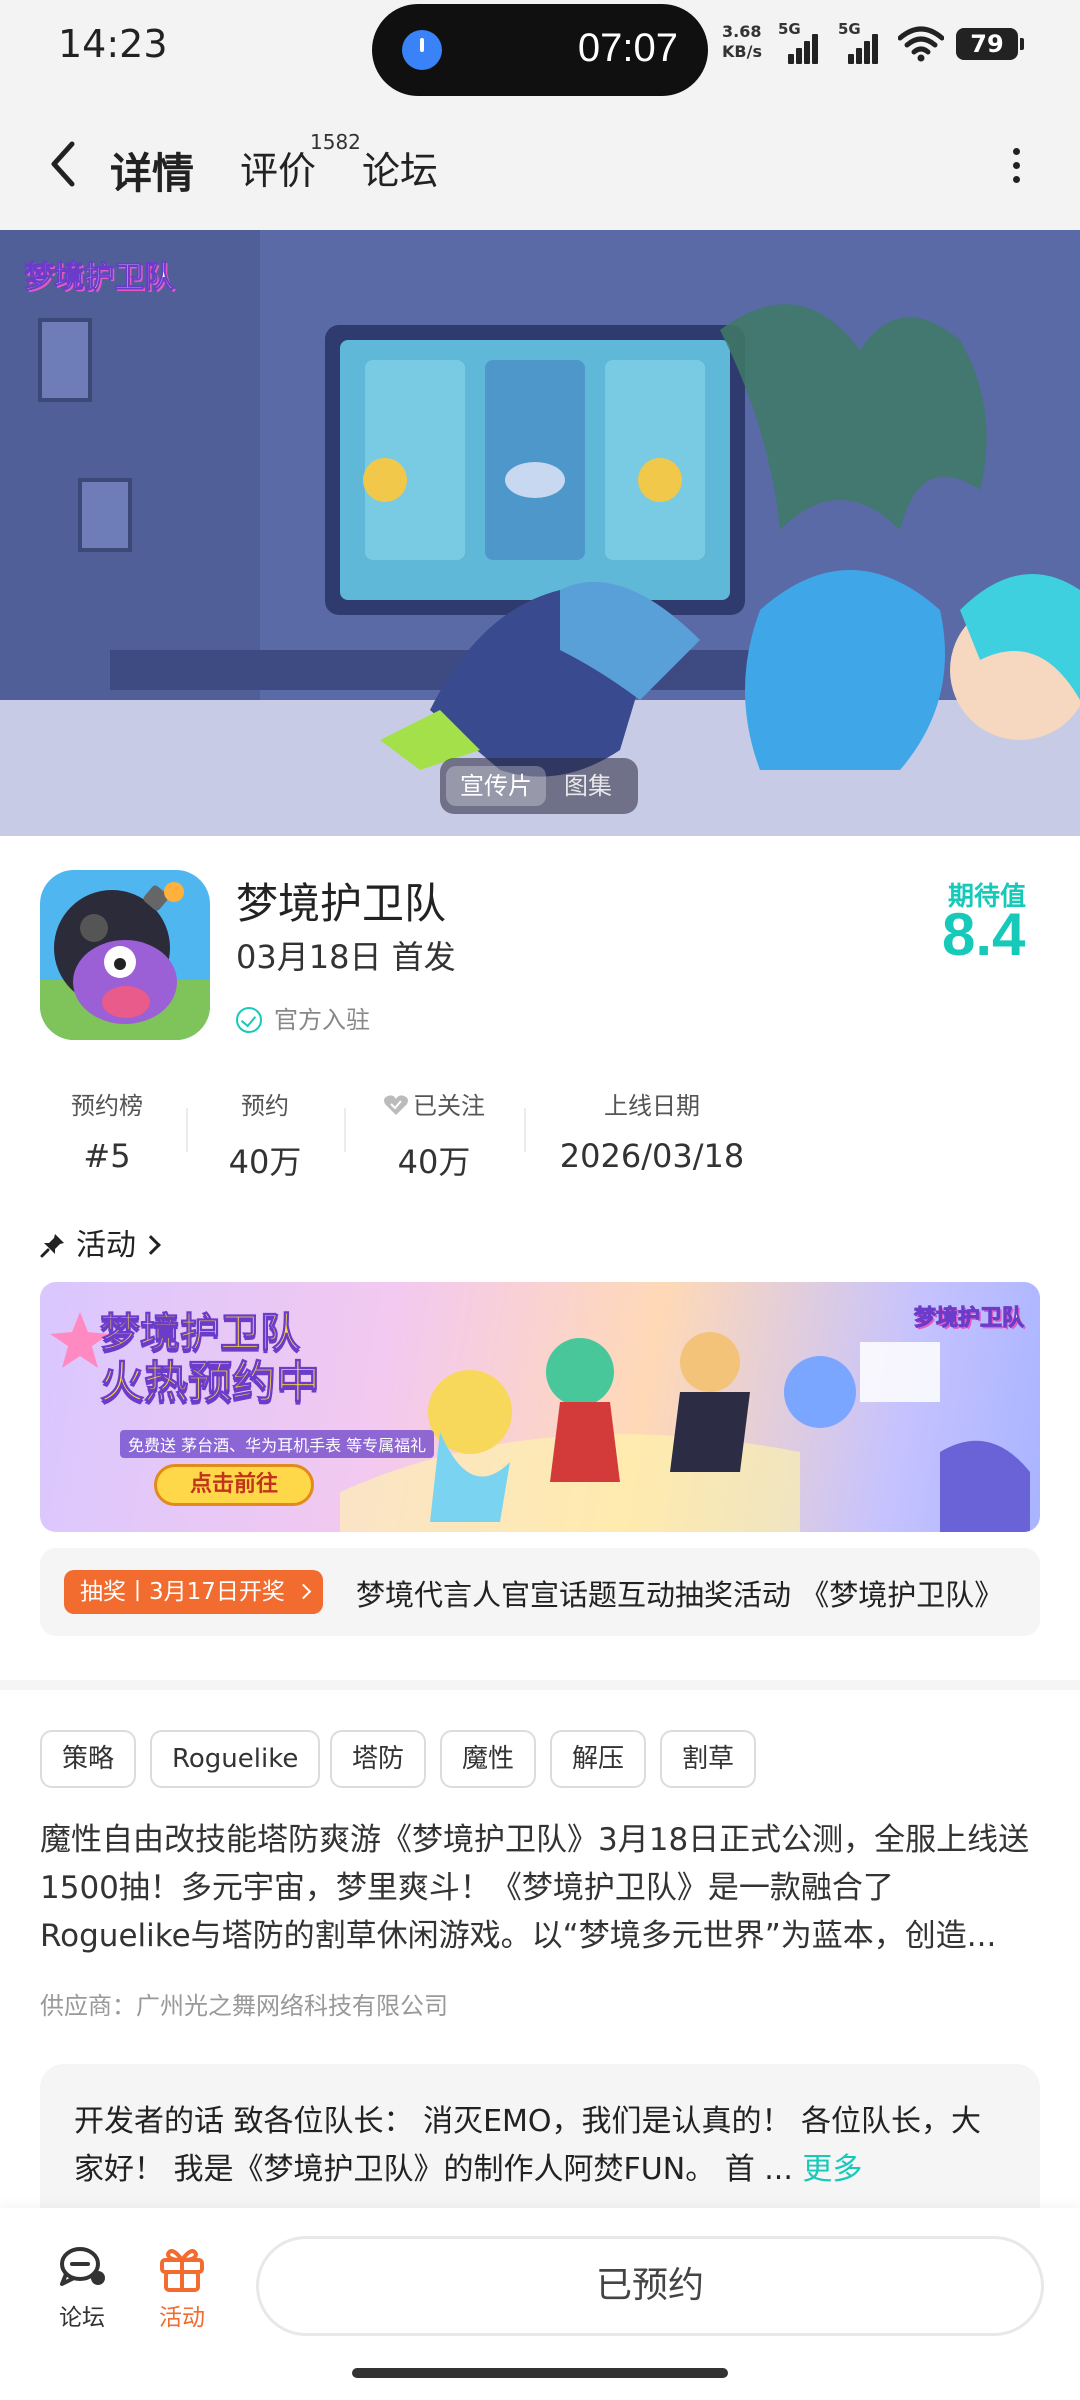 The height and width of the screenshot is (2400, 1080). Describe the element at coordinates (434, 1134) in the screenshot. I see `stat-followed: 已关注 40万` at that location.